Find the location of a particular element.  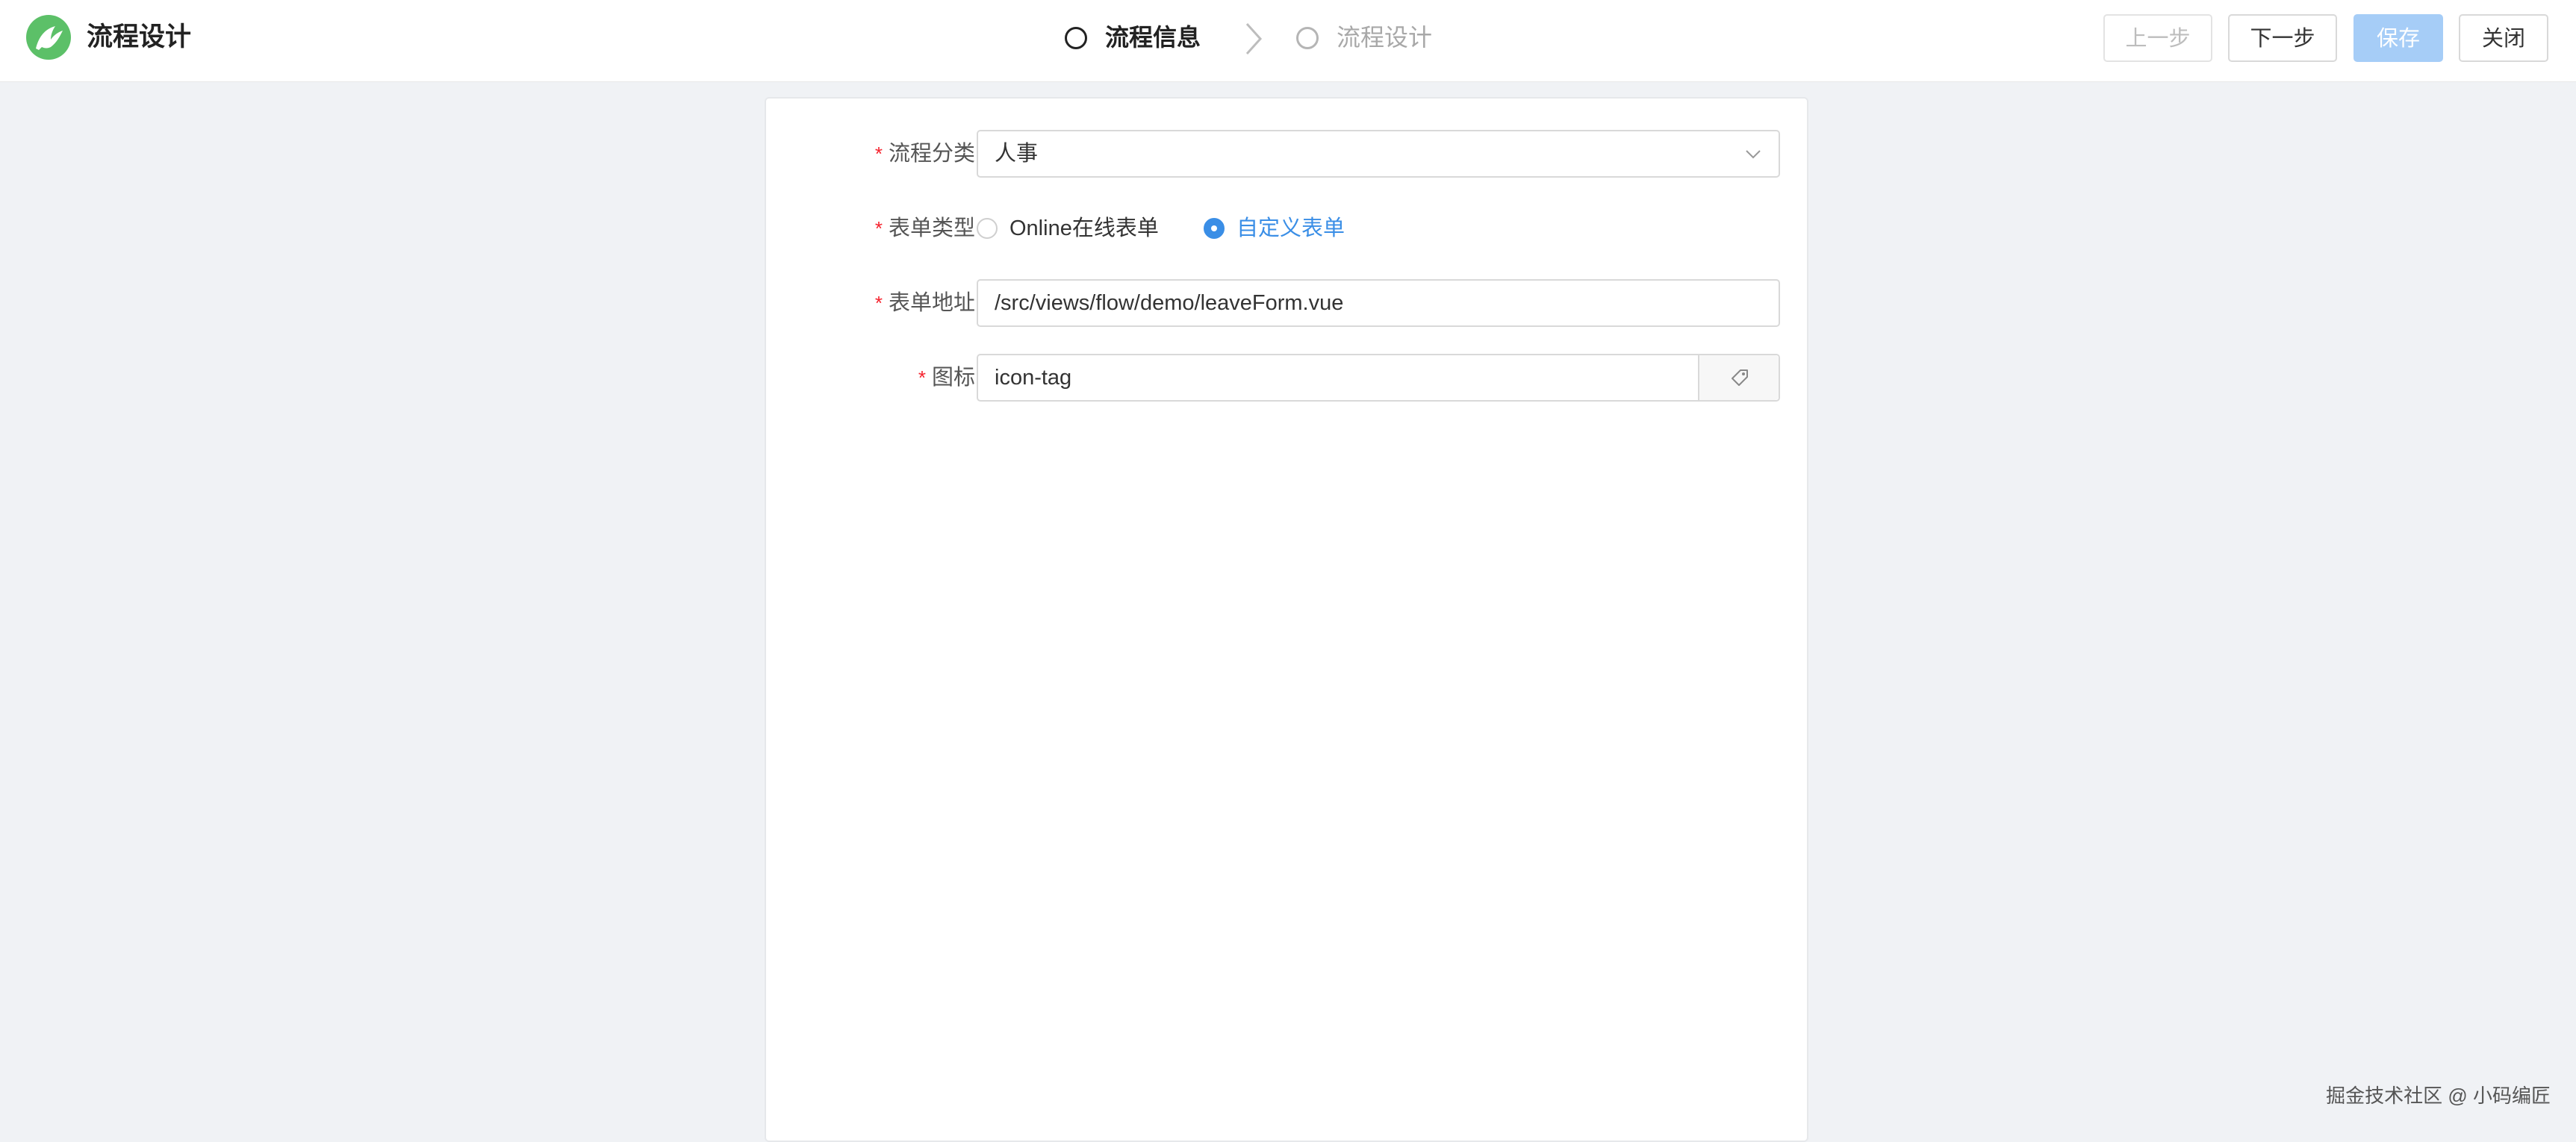

icon-label-text: 图标 is located at coordinates (953, 378).